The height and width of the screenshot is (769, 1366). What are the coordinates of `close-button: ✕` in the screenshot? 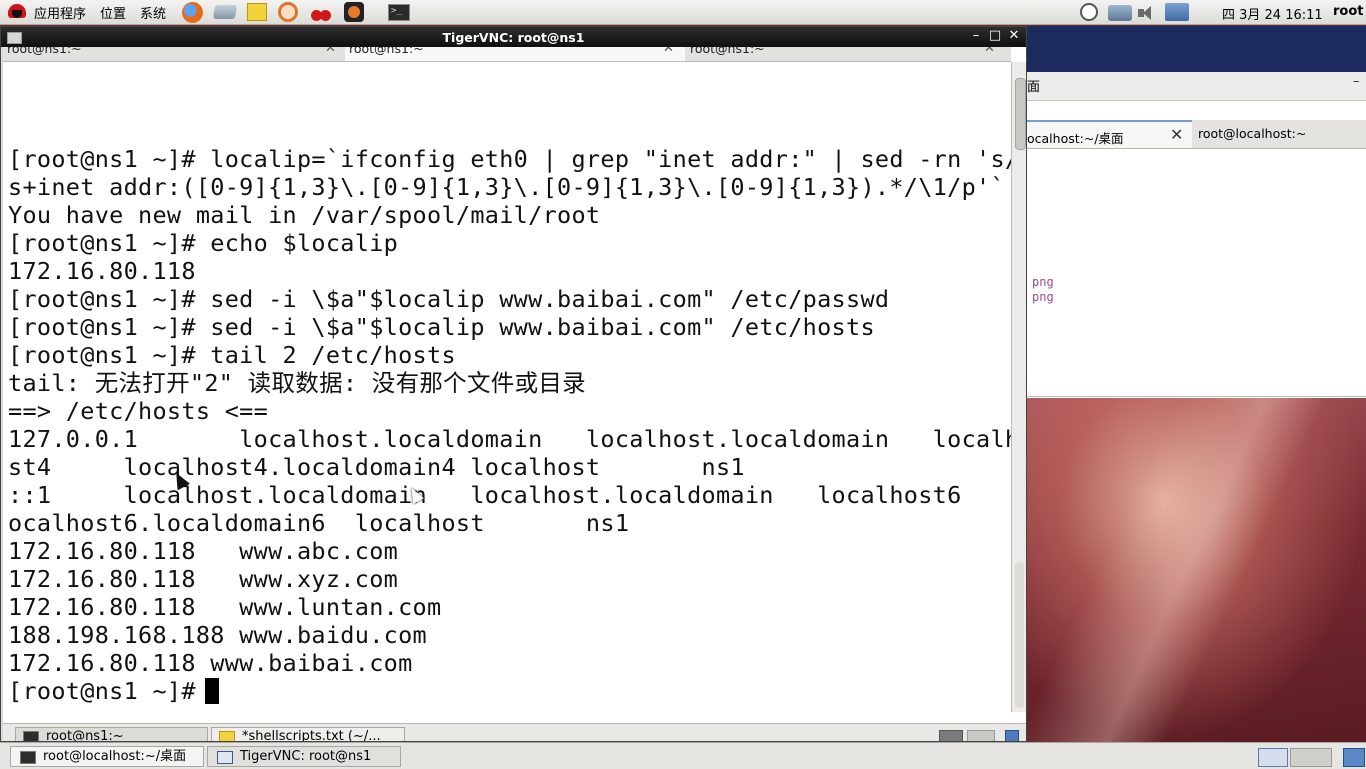 It's located at (1014, 35).